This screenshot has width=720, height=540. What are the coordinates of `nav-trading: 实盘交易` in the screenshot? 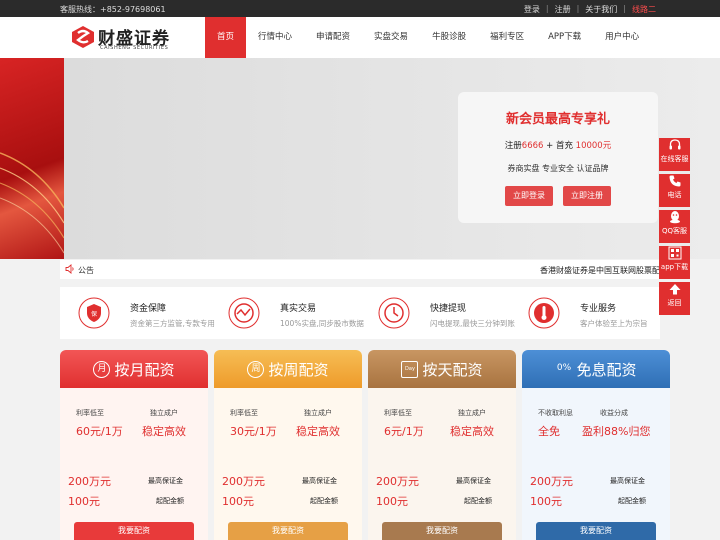 It's located at (391, 37).